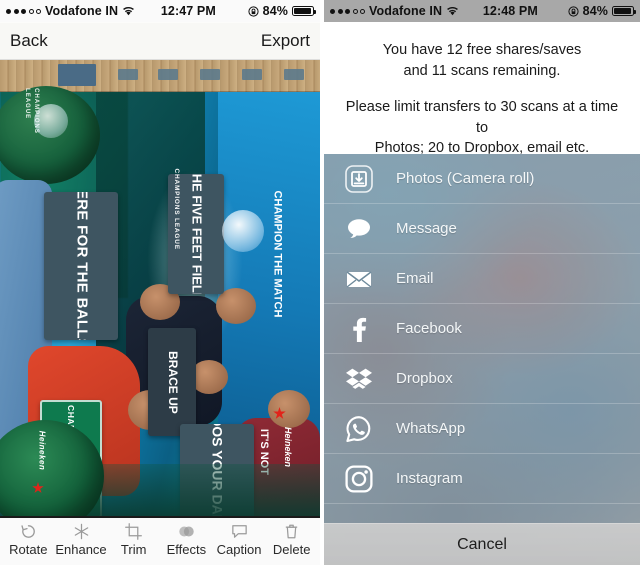 Image resolution: width=640 pixels, height=565 pixels. What do you see at coordinates (482, 429) in the screenshot?
I see `share-option-whatsapp: WhatsApp` at bounding box center [482, 429].